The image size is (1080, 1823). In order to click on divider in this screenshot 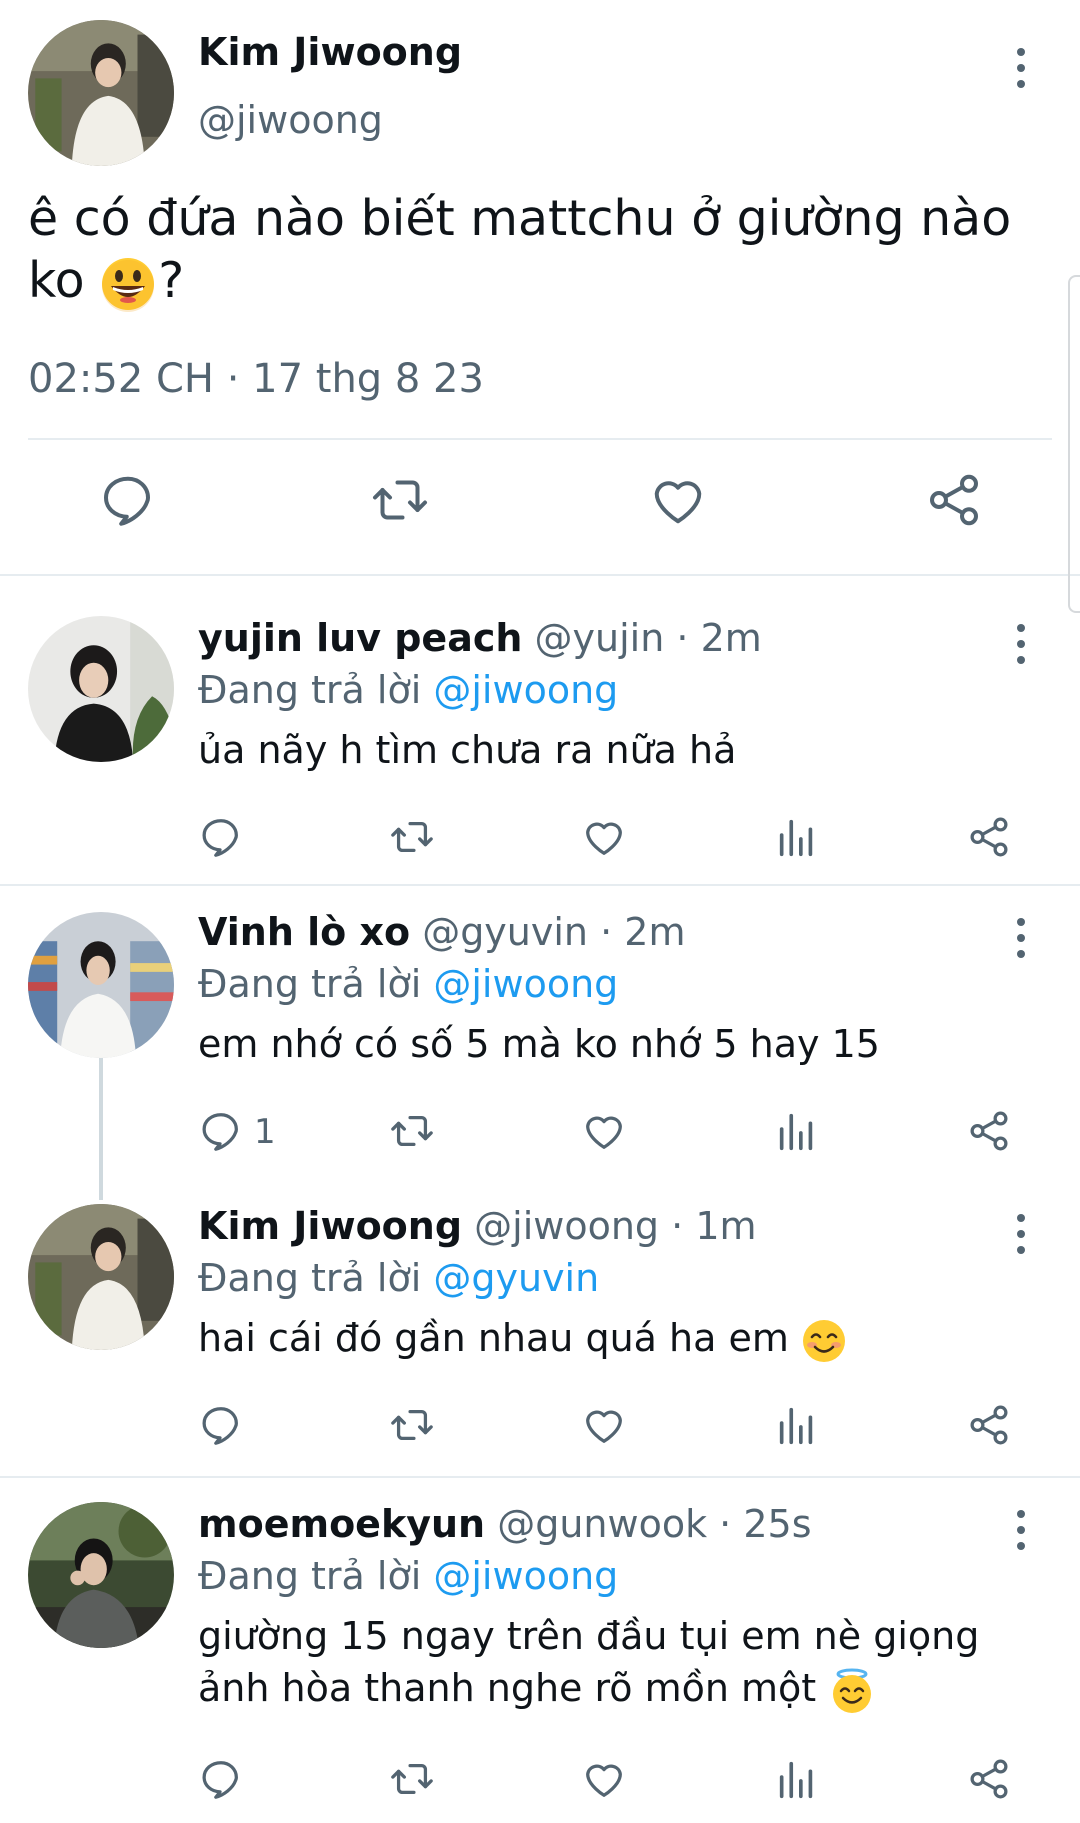, I will do `click(540, 439)`.